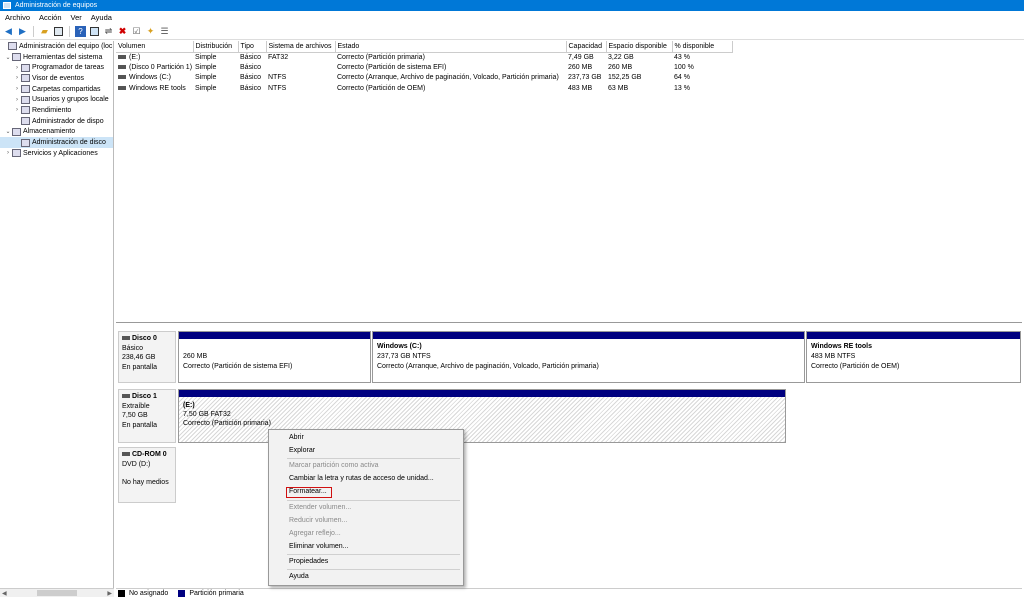  Describe the element at coordinates (238, 366) in the screenshot. I see `partition-status: Correcto (Partición de sistema EFI)` at that location.